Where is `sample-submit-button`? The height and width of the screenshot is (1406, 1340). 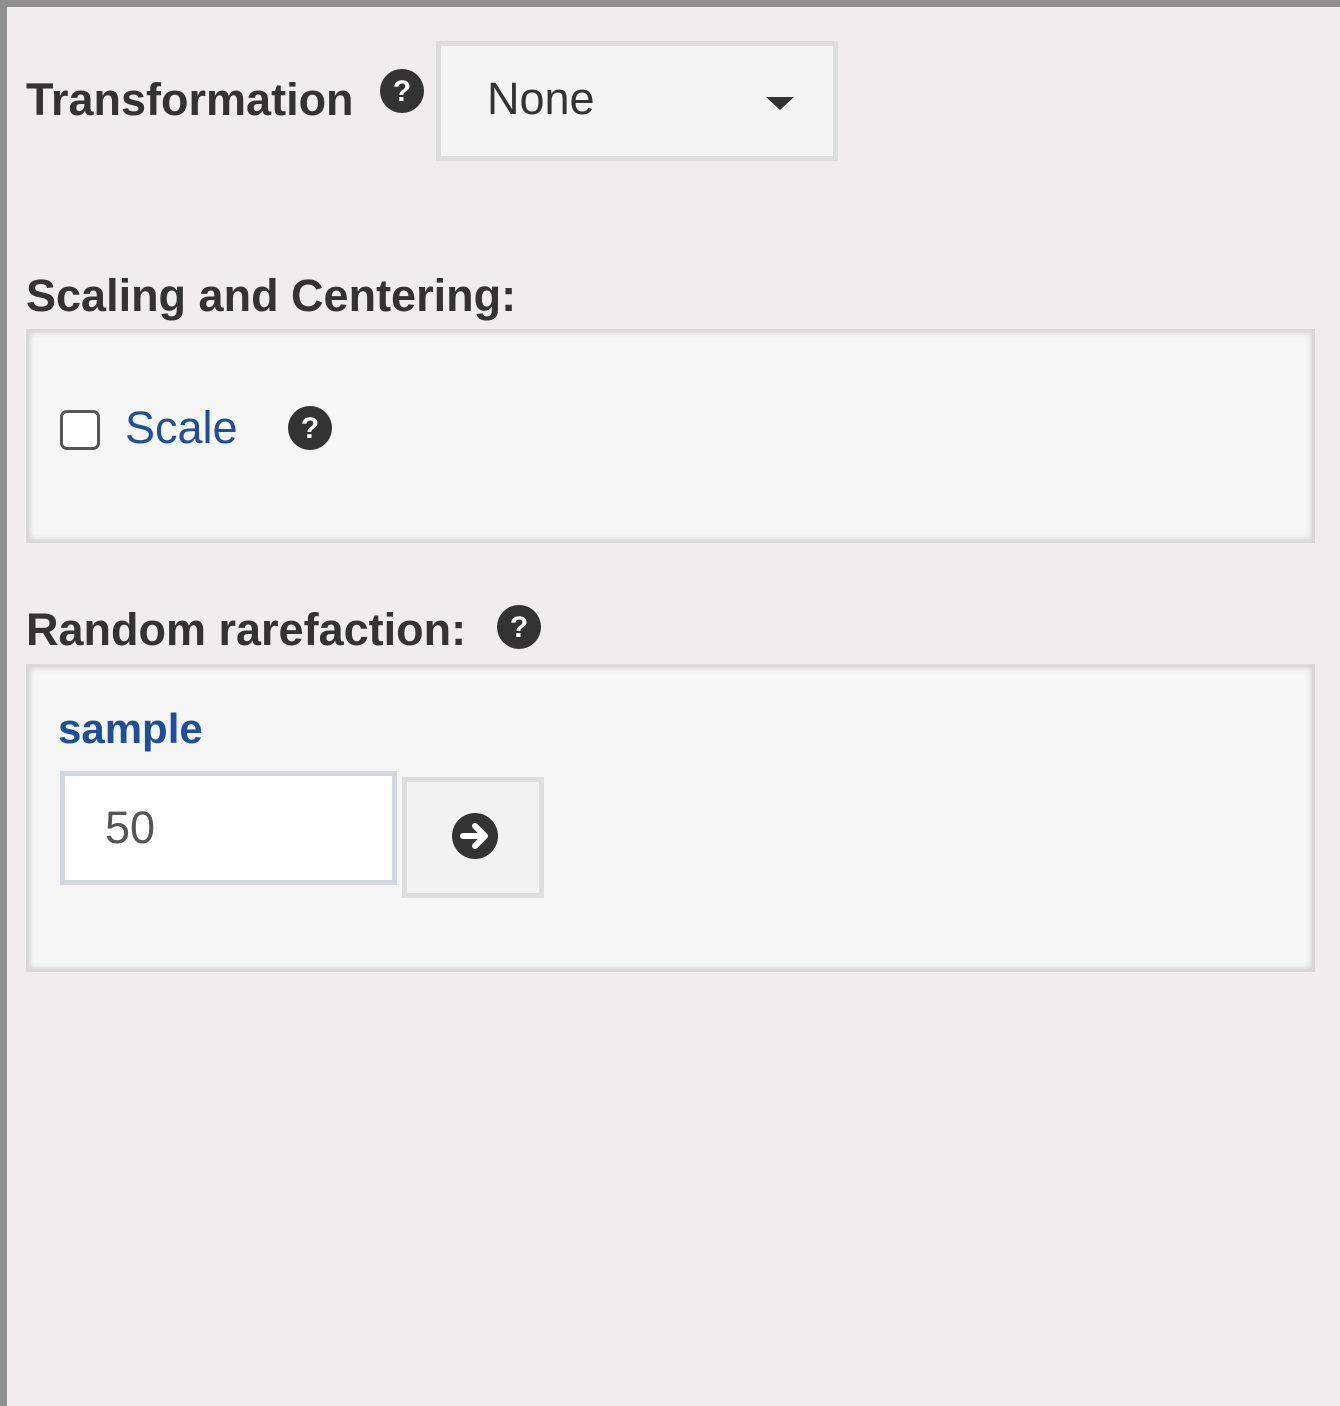
sample-submit-button is located at coordinates (473, 837).